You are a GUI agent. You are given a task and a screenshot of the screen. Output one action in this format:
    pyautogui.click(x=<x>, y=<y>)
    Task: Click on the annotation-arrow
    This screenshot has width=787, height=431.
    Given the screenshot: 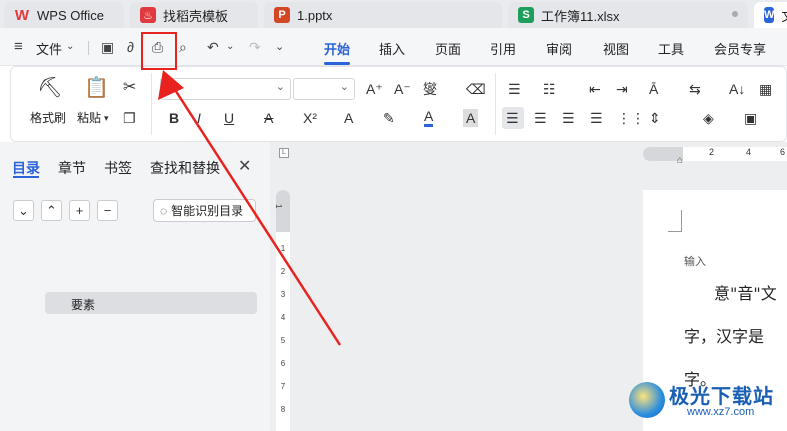 What is the action you would take?
    pyautogui.click(x=250, y=208)
    